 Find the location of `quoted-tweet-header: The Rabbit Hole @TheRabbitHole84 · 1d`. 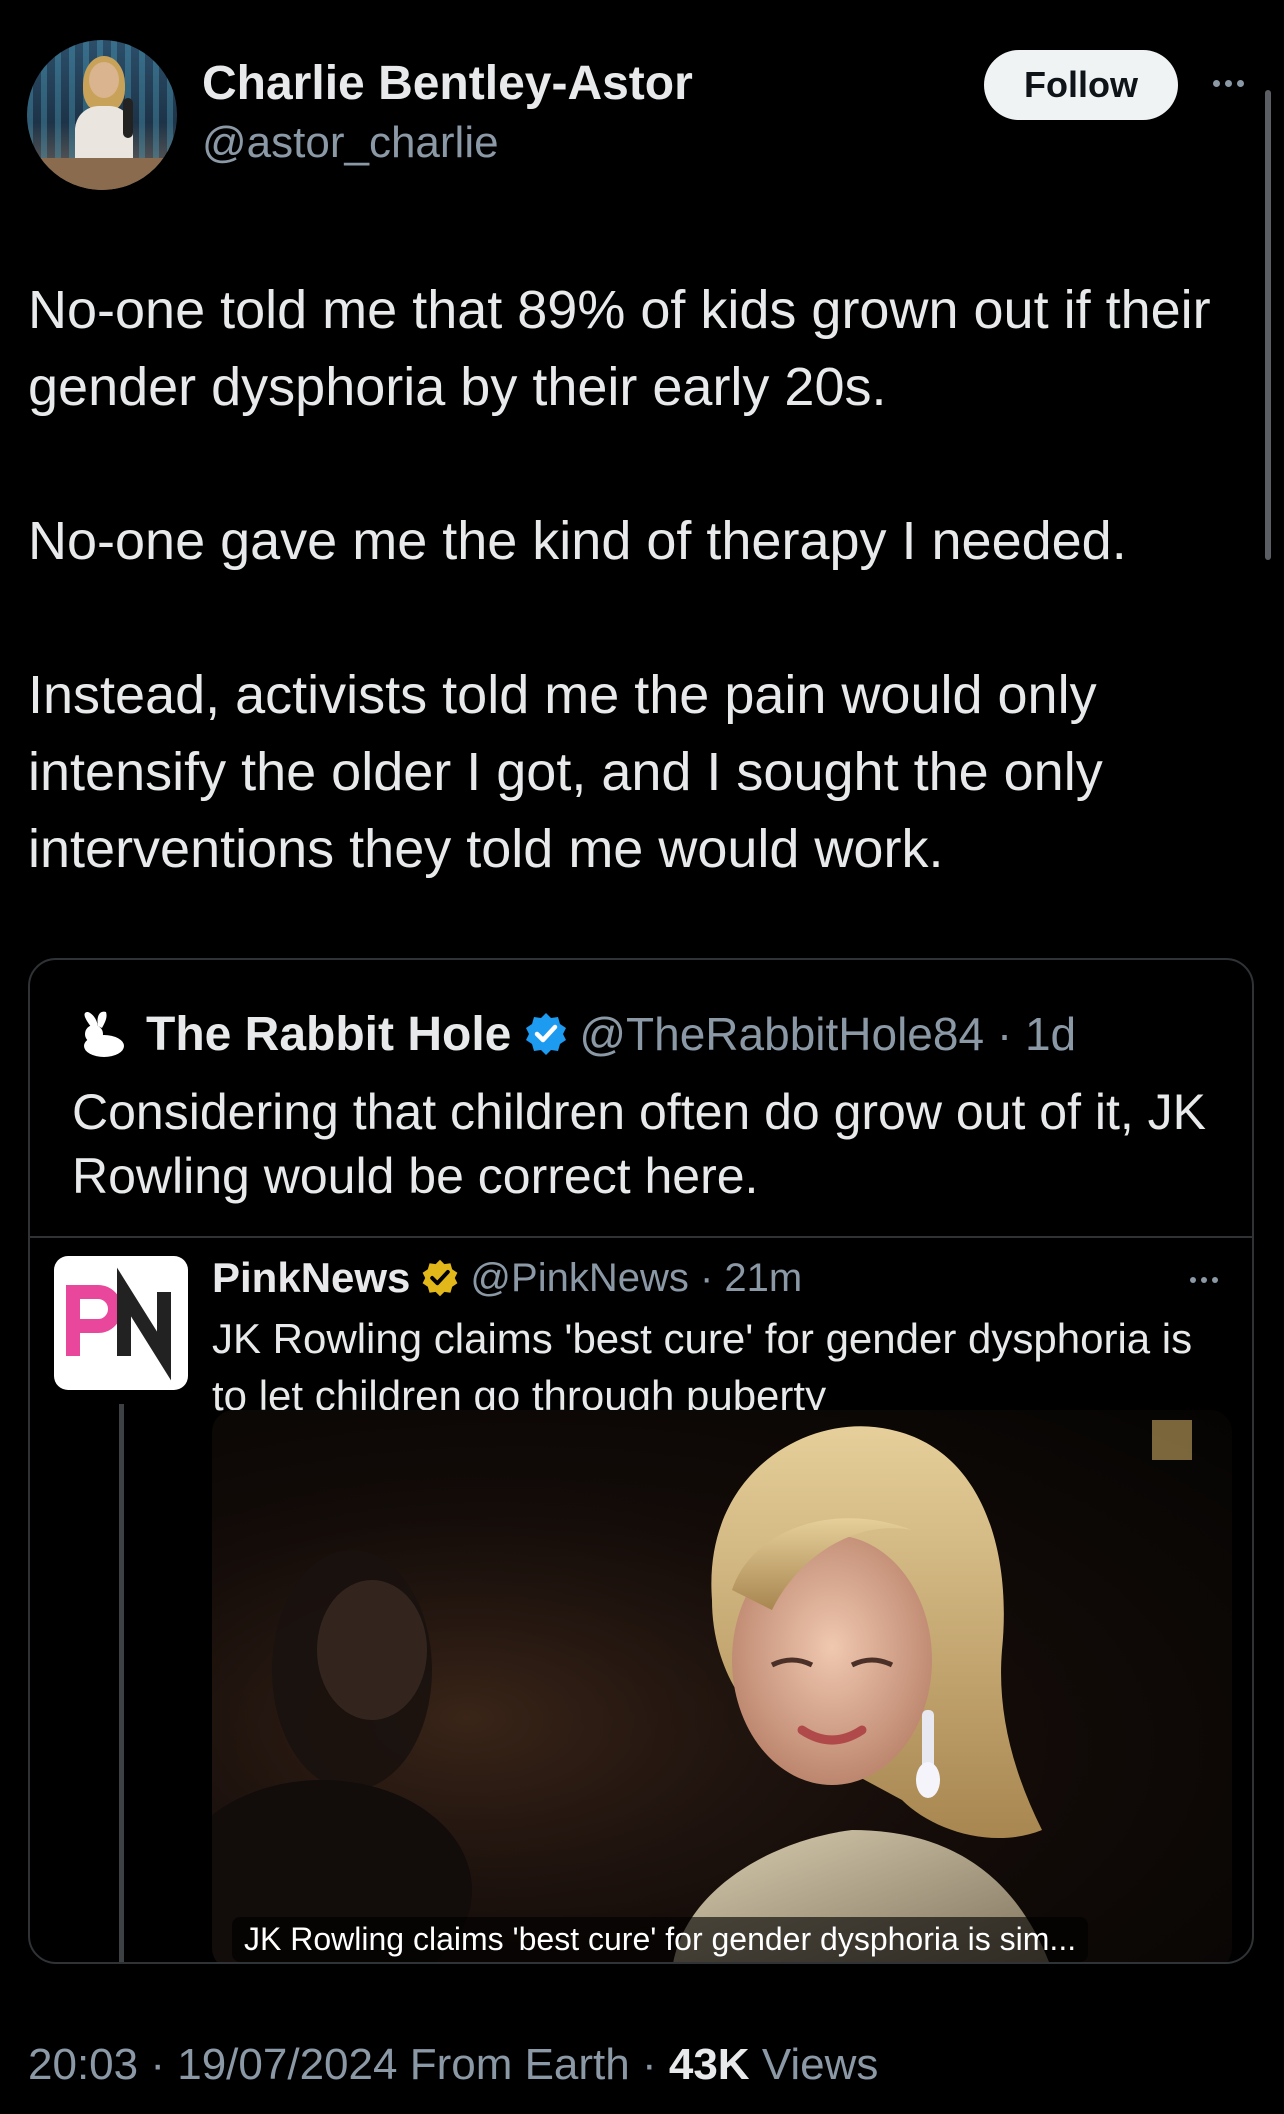

quoted-tweet-header: The Rabbit Hole @TheRabbitHole84 · 1d is located at coordinates (577, 1034).